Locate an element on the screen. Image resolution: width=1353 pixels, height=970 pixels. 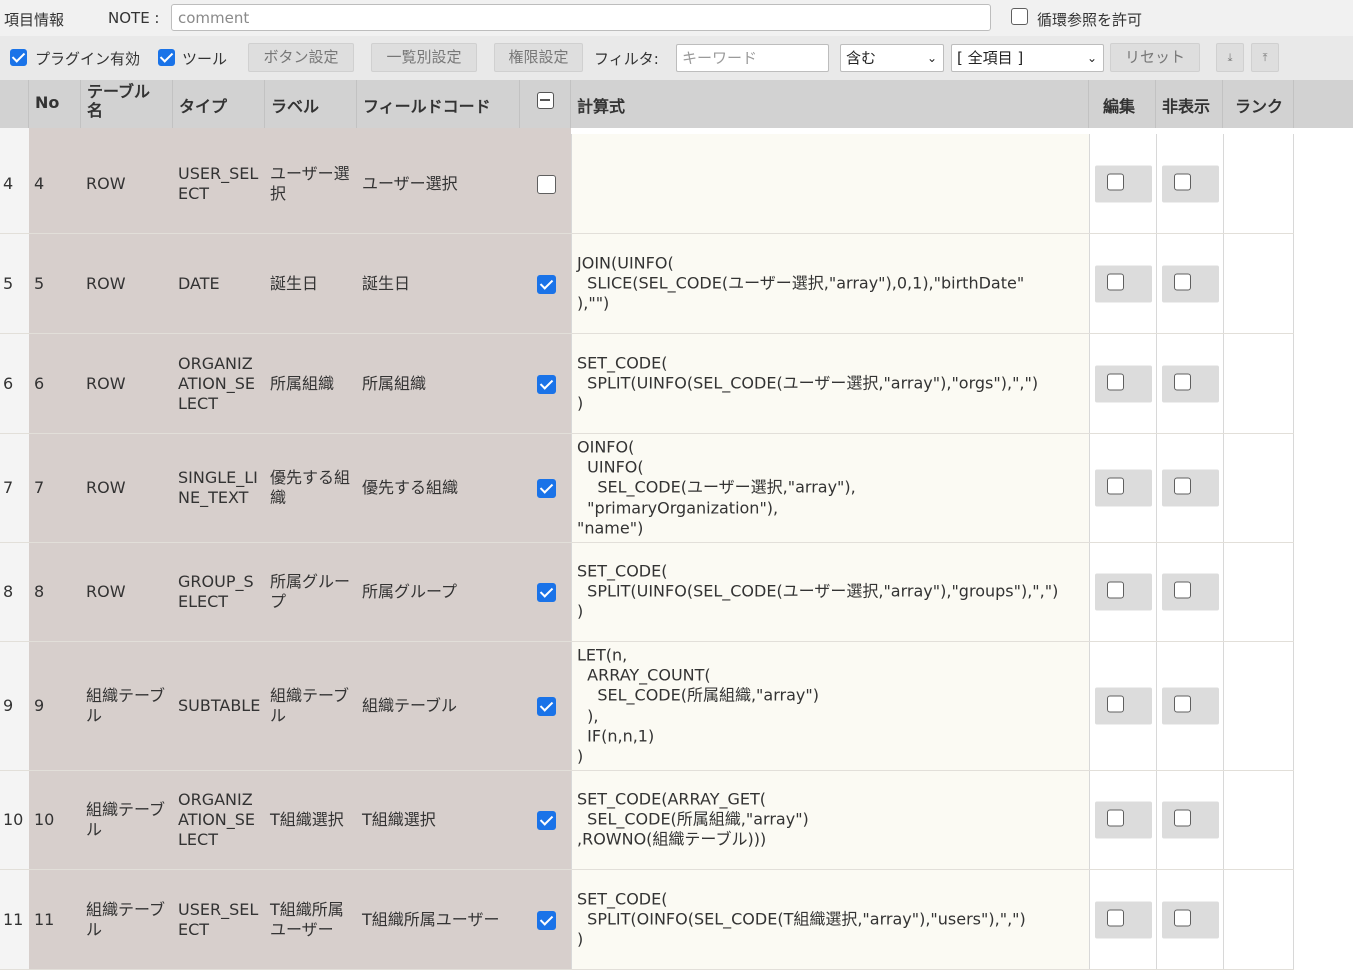
row-field-code: T組織選択 is located at coordinates (438, 820).